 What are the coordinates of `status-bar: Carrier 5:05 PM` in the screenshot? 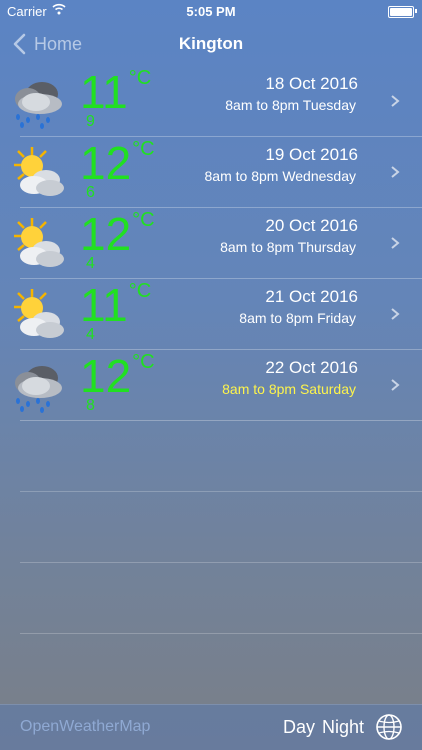 It's located at (211, 11).